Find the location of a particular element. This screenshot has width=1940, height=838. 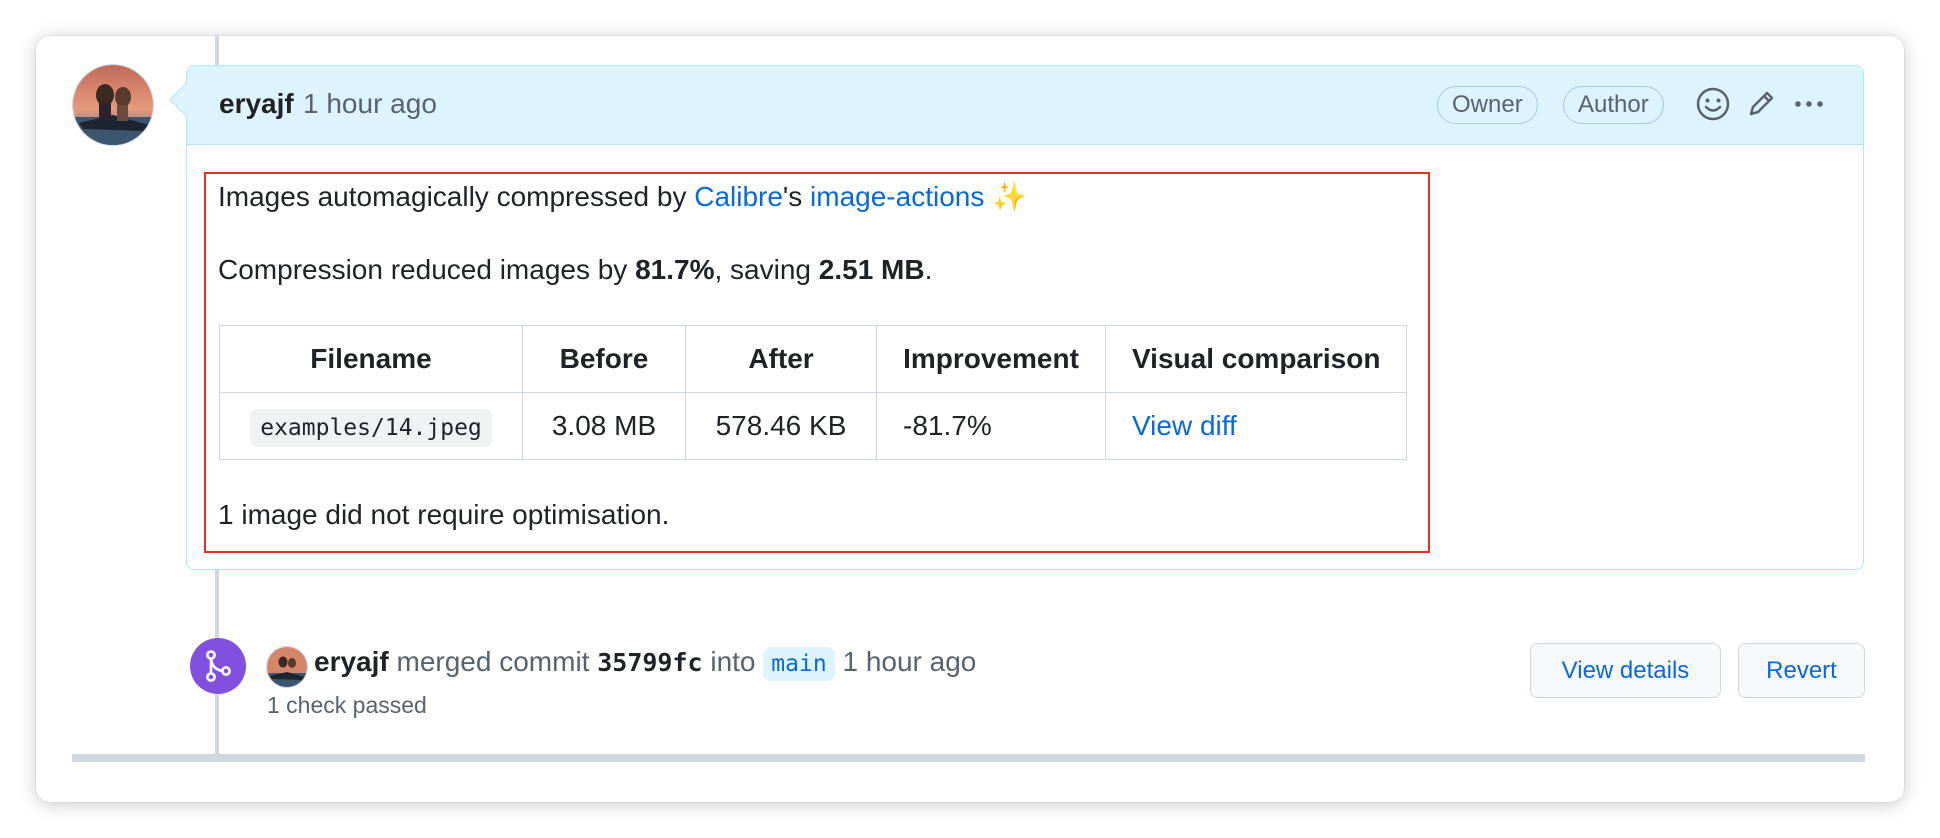

cell-filename: examples/14.jpeg is located at coordinates (371, 426).